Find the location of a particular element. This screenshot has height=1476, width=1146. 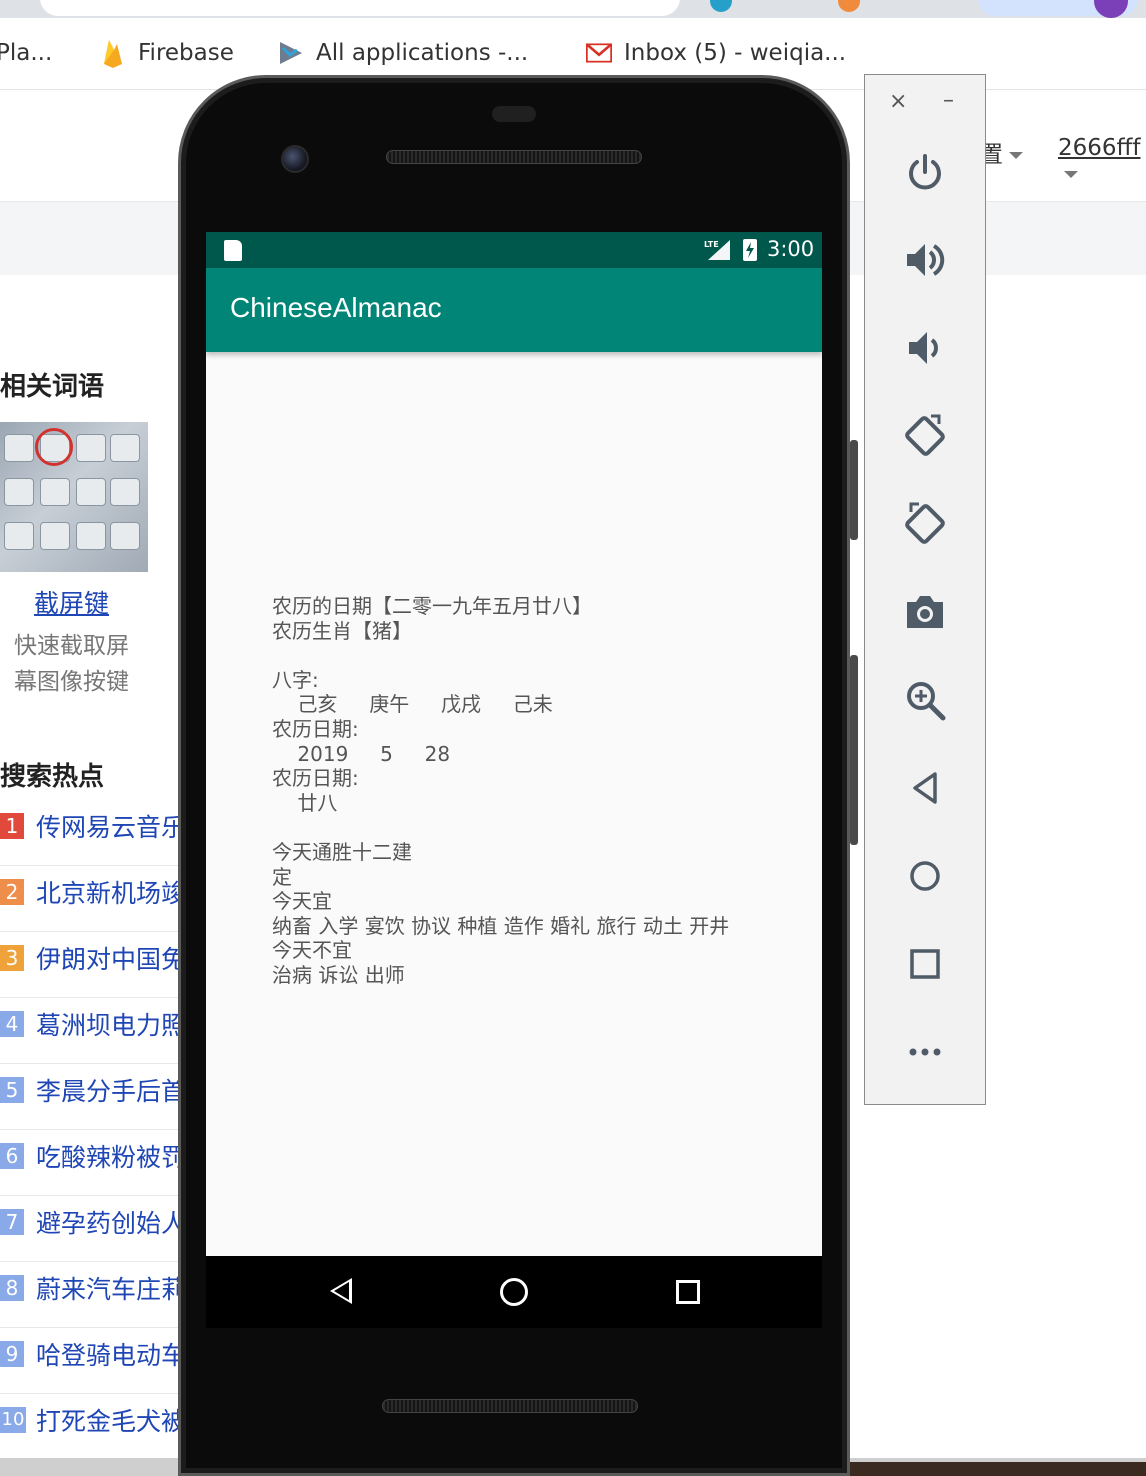

volume-up-icon is located at coordinates (926, 260).